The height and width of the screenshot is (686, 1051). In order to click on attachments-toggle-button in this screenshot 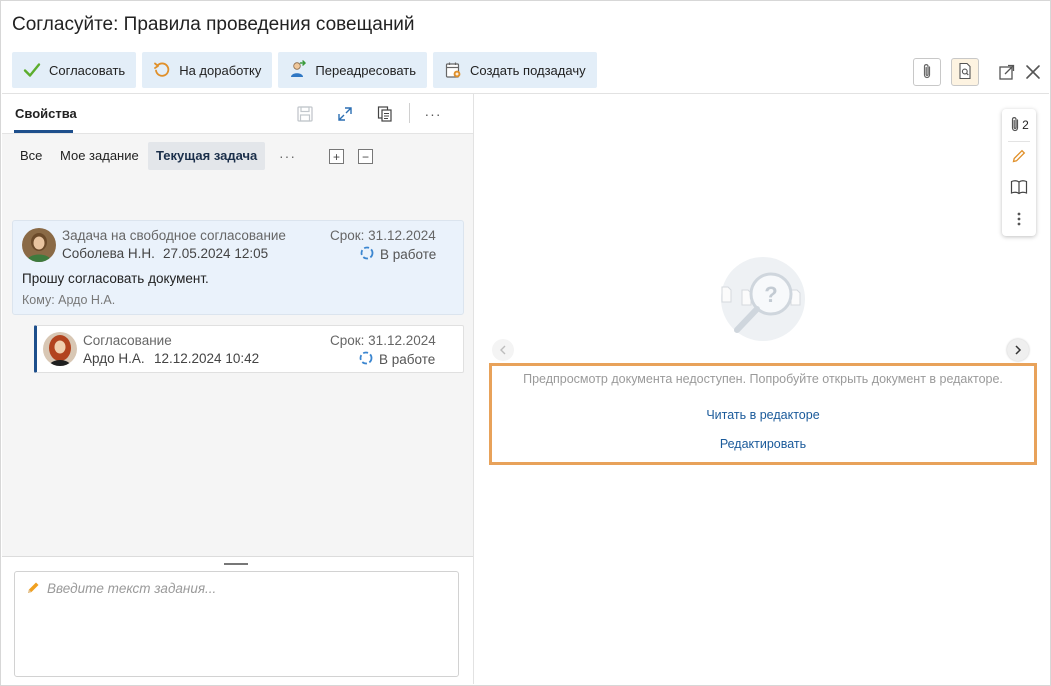, I will do `click(927, 72)`.